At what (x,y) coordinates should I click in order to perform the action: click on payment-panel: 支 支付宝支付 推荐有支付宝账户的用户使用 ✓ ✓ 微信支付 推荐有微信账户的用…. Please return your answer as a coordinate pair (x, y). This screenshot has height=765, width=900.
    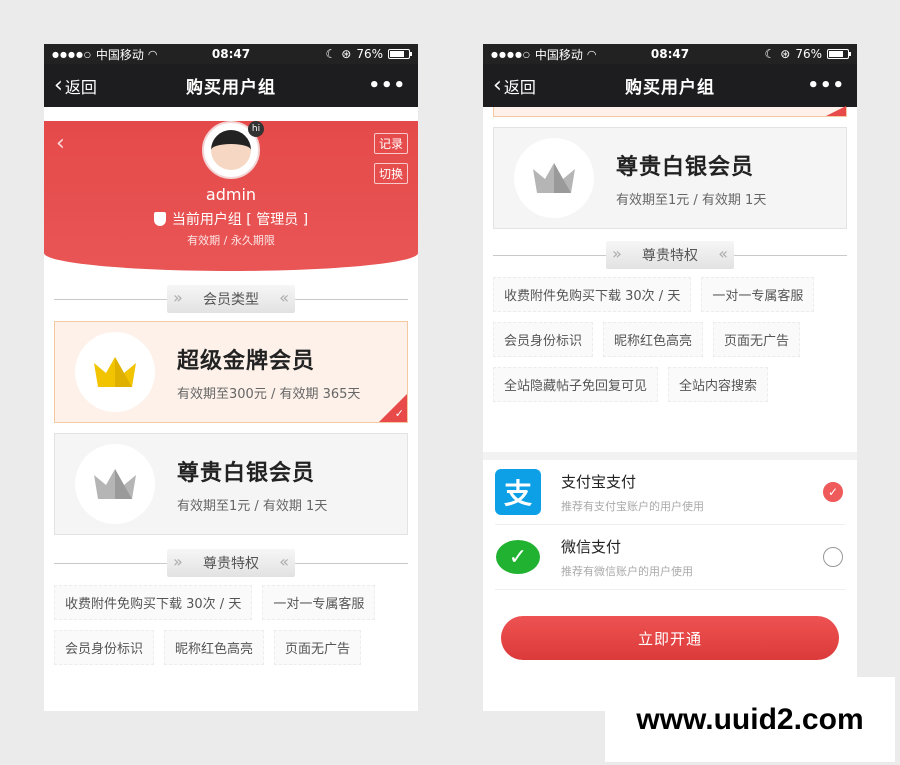
    Looking at the image, I should click on (670, 581).